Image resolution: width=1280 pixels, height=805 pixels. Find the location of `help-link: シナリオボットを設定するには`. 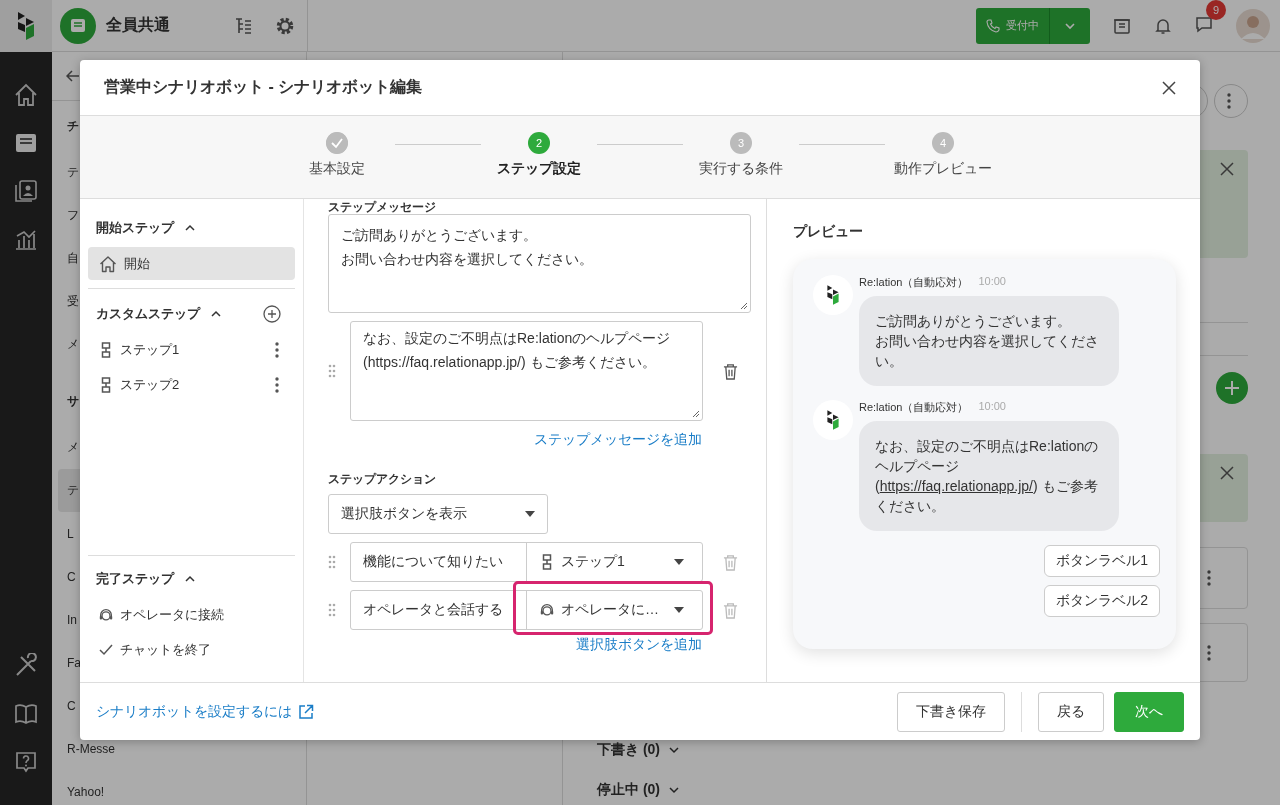

help-link: シナリオボットを設定するには is located at coordinates (194, 711).